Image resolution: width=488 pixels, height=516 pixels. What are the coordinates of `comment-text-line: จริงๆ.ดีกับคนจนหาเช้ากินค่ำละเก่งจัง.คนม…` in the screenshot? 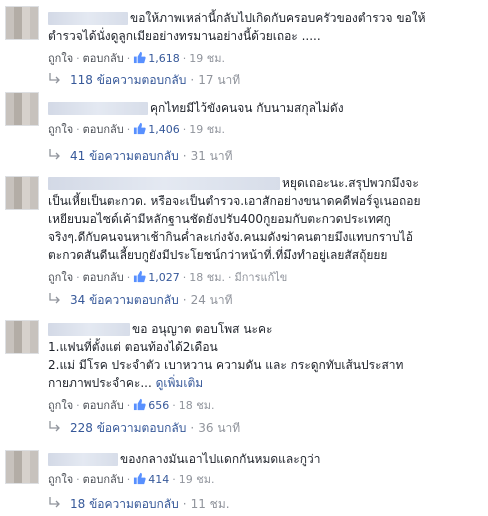 It's located at (230, 237).